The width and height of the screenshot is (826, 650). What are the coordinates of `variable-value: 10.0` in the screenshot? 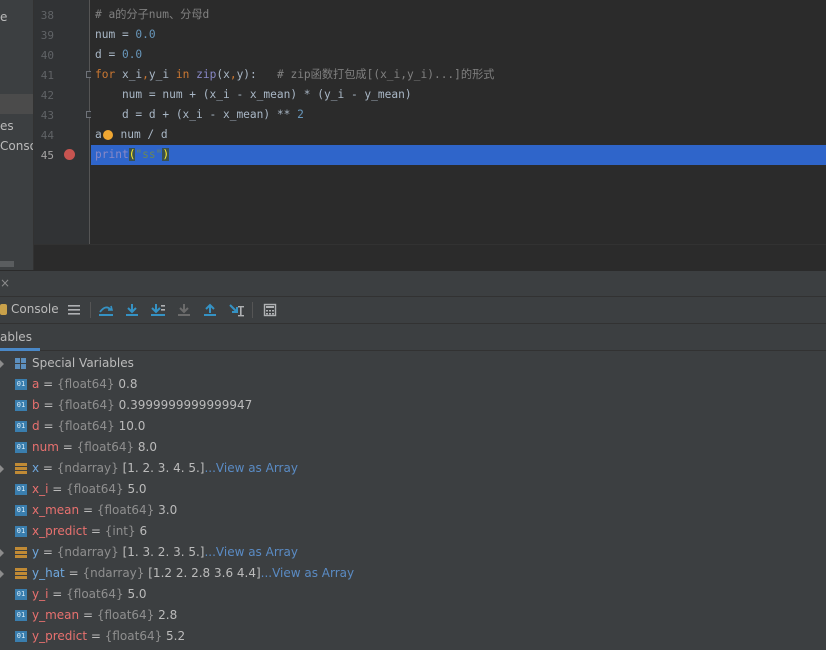 It's located at (132, 426).